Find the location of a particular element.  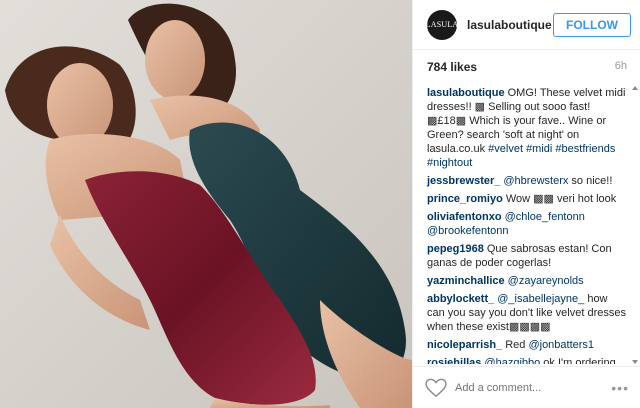

post-header: LASULA lasulaboutique FOLLOW is located at coordinates (526, 25).